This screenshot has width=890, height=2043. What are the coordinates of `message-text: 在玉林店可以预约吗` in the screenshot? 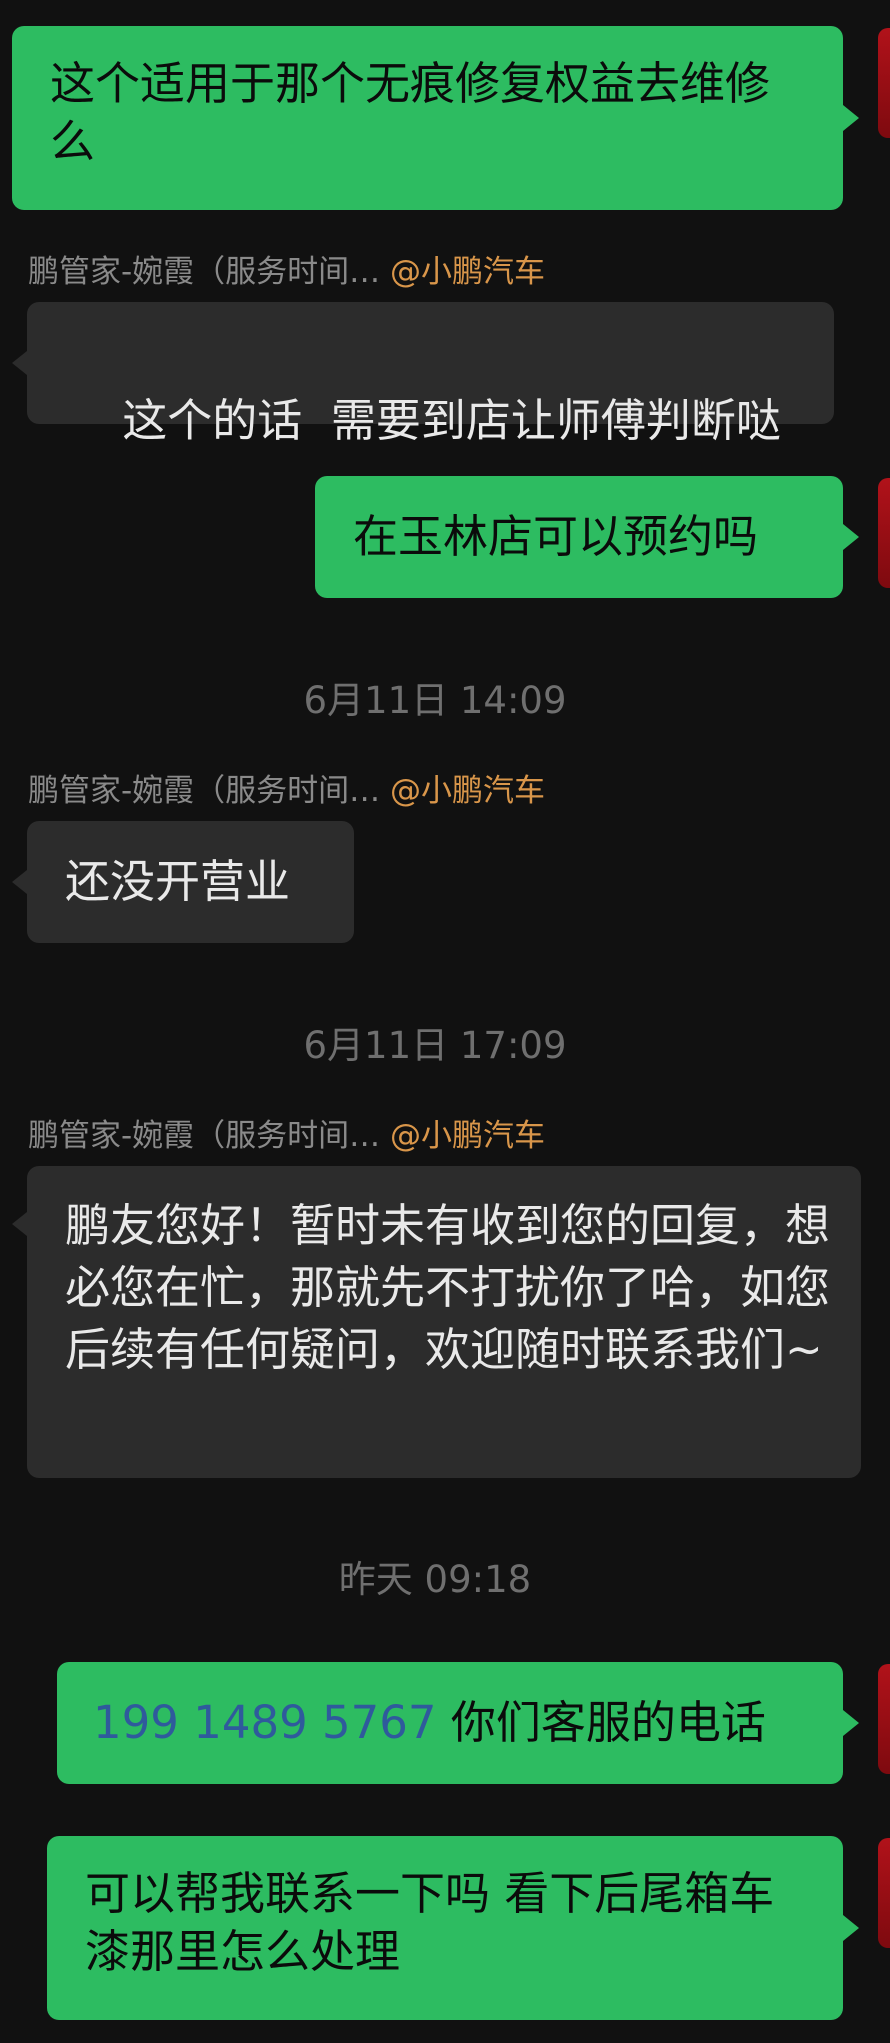 It's located at (556, 536).